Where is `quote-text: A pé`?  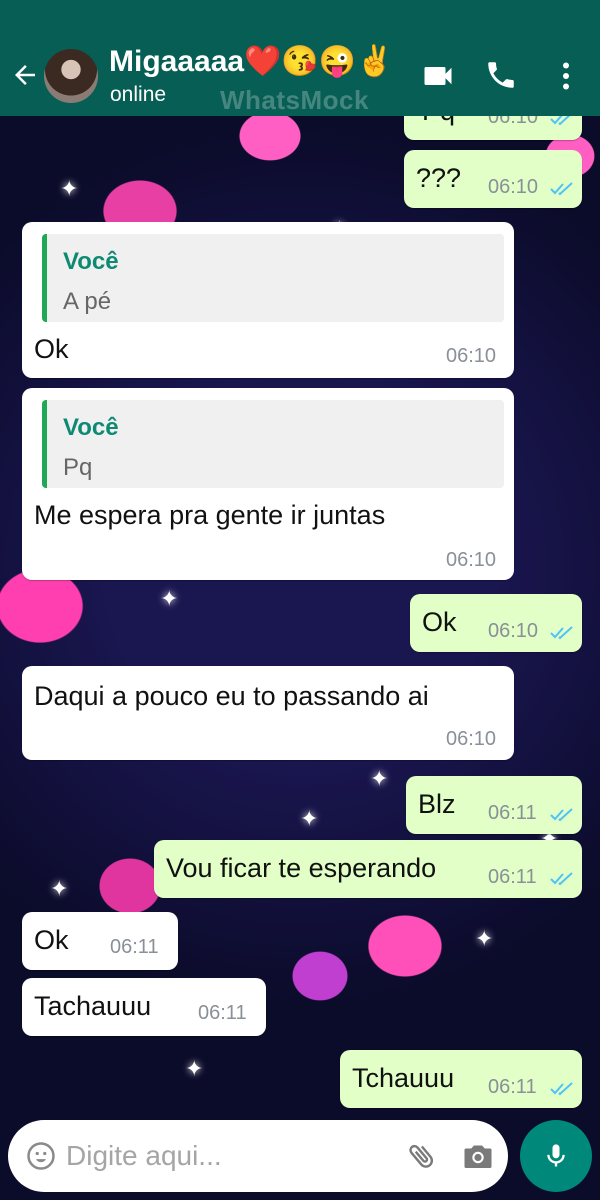
quote-text: A pé is located at coordinates (87, 301).